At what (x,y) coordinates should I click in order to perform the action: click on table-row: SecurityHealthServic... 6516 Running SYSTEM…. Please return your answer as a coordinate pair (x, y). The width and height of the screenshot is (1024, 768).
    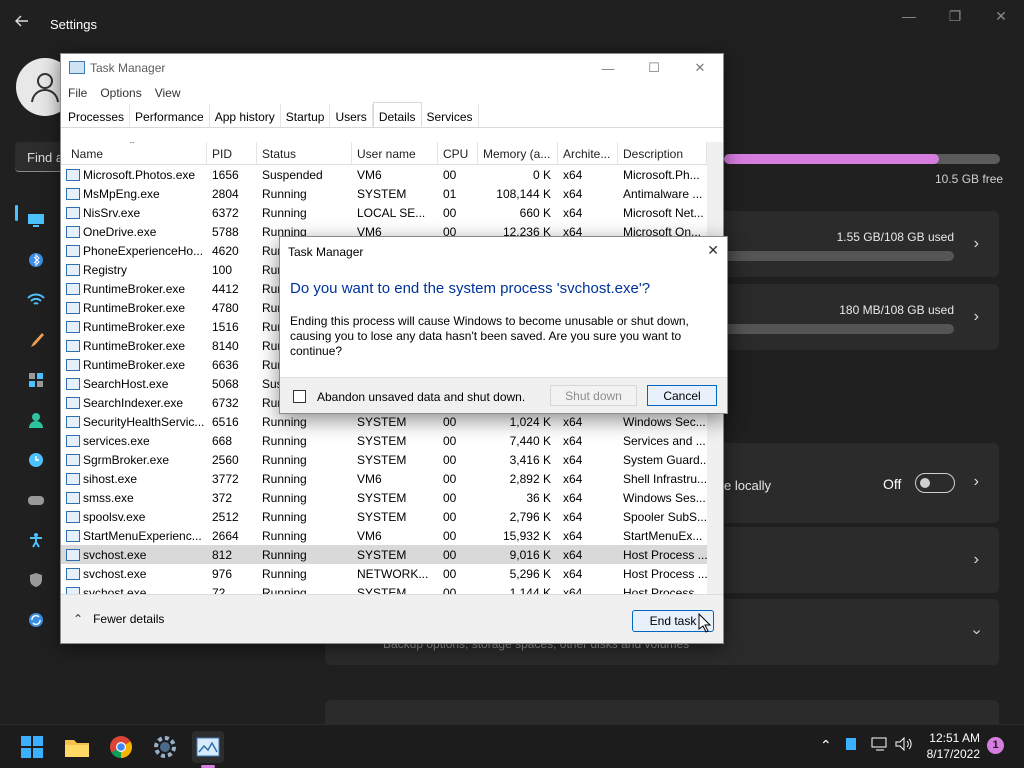
    Looking at the image, I should click on (384, 421).